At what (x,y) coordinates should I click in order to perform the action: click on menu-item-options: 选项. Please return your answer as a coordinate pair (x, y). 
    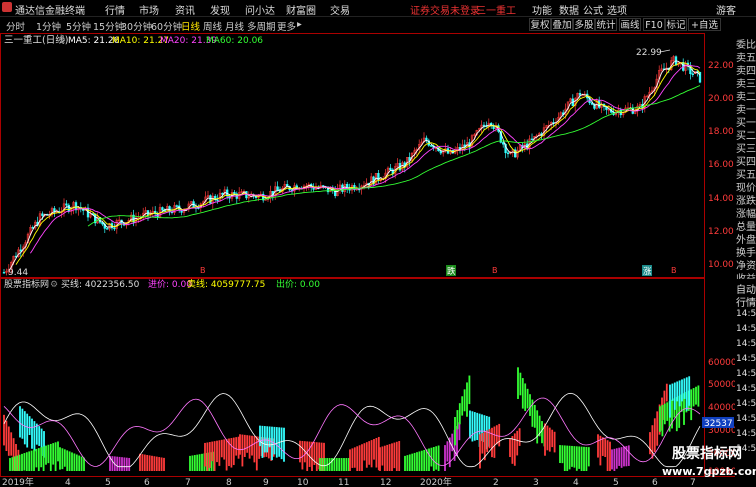
    Looking at the image, I should click on (617, 9).